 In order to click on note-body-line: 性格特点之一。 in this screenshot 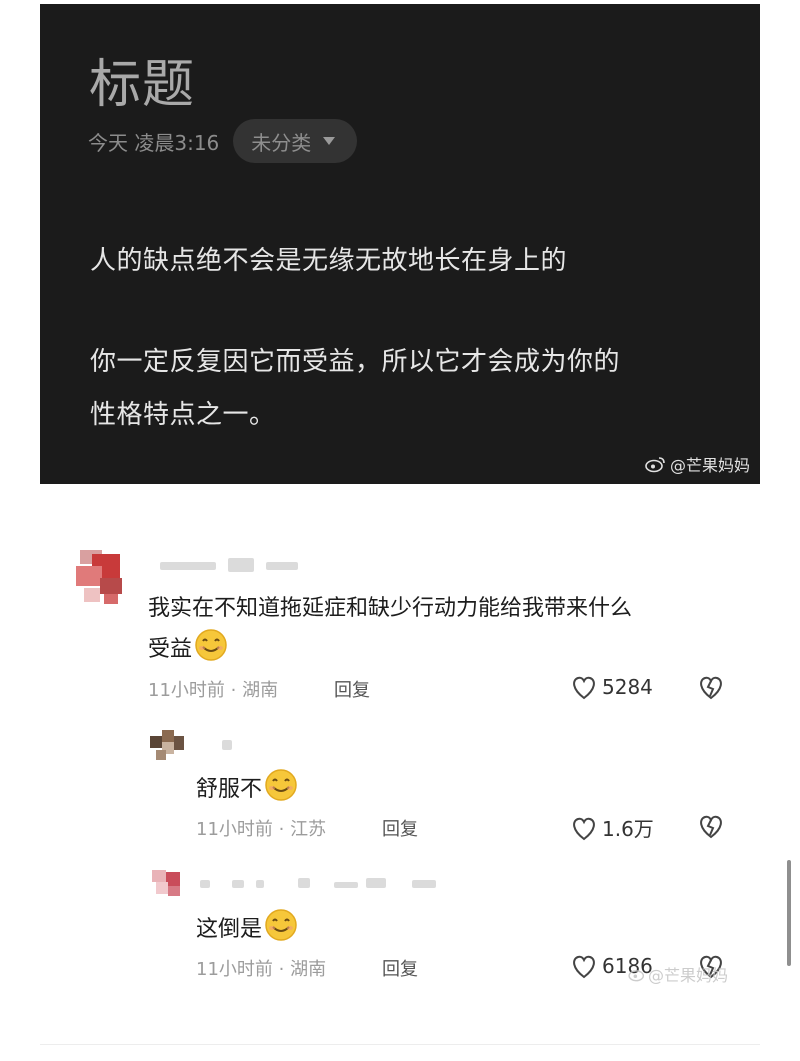, I will do `click(183, 415)`.